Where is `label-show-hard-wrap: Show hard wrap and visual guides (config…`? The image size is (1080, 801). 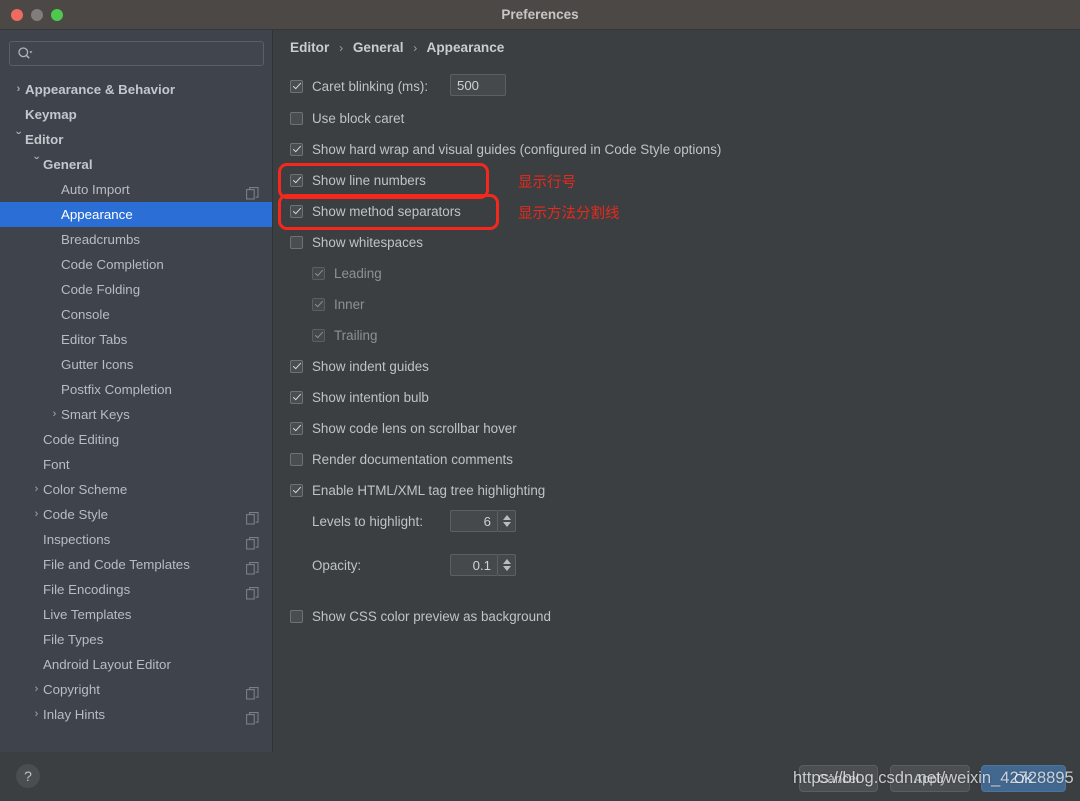 label-show-hard-wrap: Show hard wrap and visual guides (config… is located at coordinates (517, 149).